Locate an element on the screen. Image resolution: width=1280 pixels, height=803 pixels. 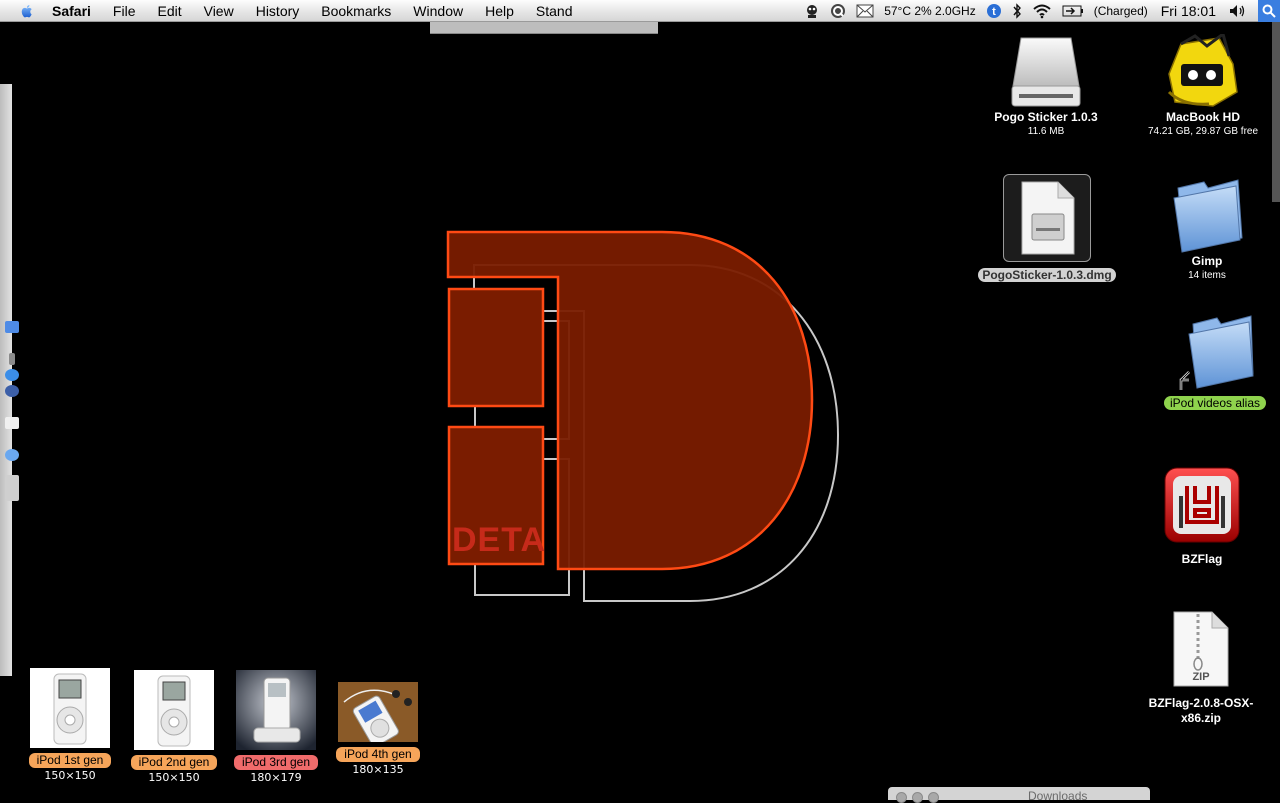
thumbnail-ipod-4th-gen: iPod 4th gen 180×135 is located at coordinates (378, 729).